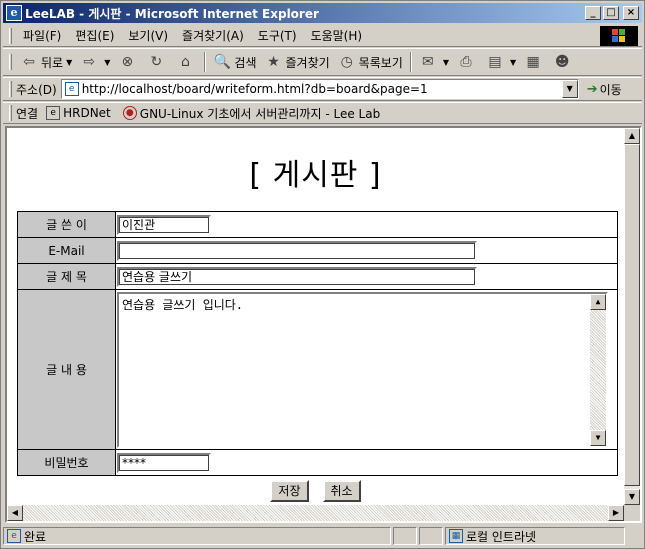 The height and width of the screenshot is (549, 645). Describe the element at coordinates (616, 513) in the screenshot. I see `scroll-right-icon: ▶` at that location.